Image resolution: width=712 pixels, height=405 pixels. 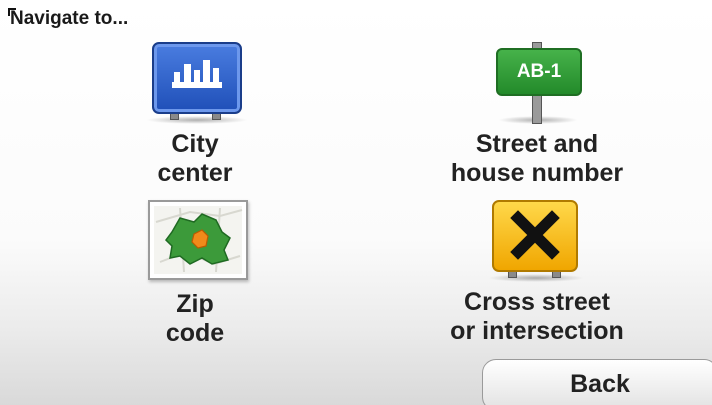 What do you see at coordinates (195, 158) in the screenshot?
I see `city-center-label: City center` at bounding box center [195, 158].